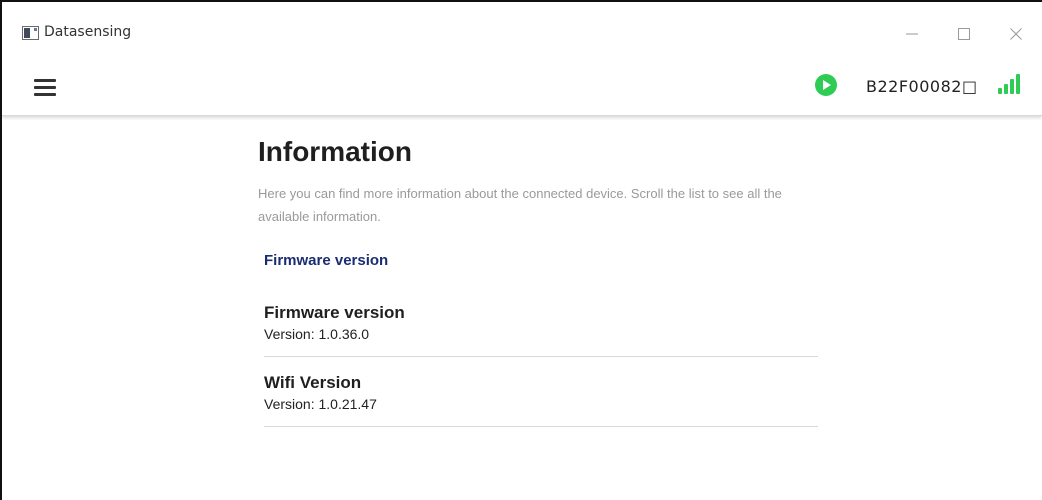 This screenshot has height=500, width=1042. What do you see at coordinates (317, 334) in the screenshot?
I see `item-value: Version: 1.0.36.0` at bounding box center [317, 334].